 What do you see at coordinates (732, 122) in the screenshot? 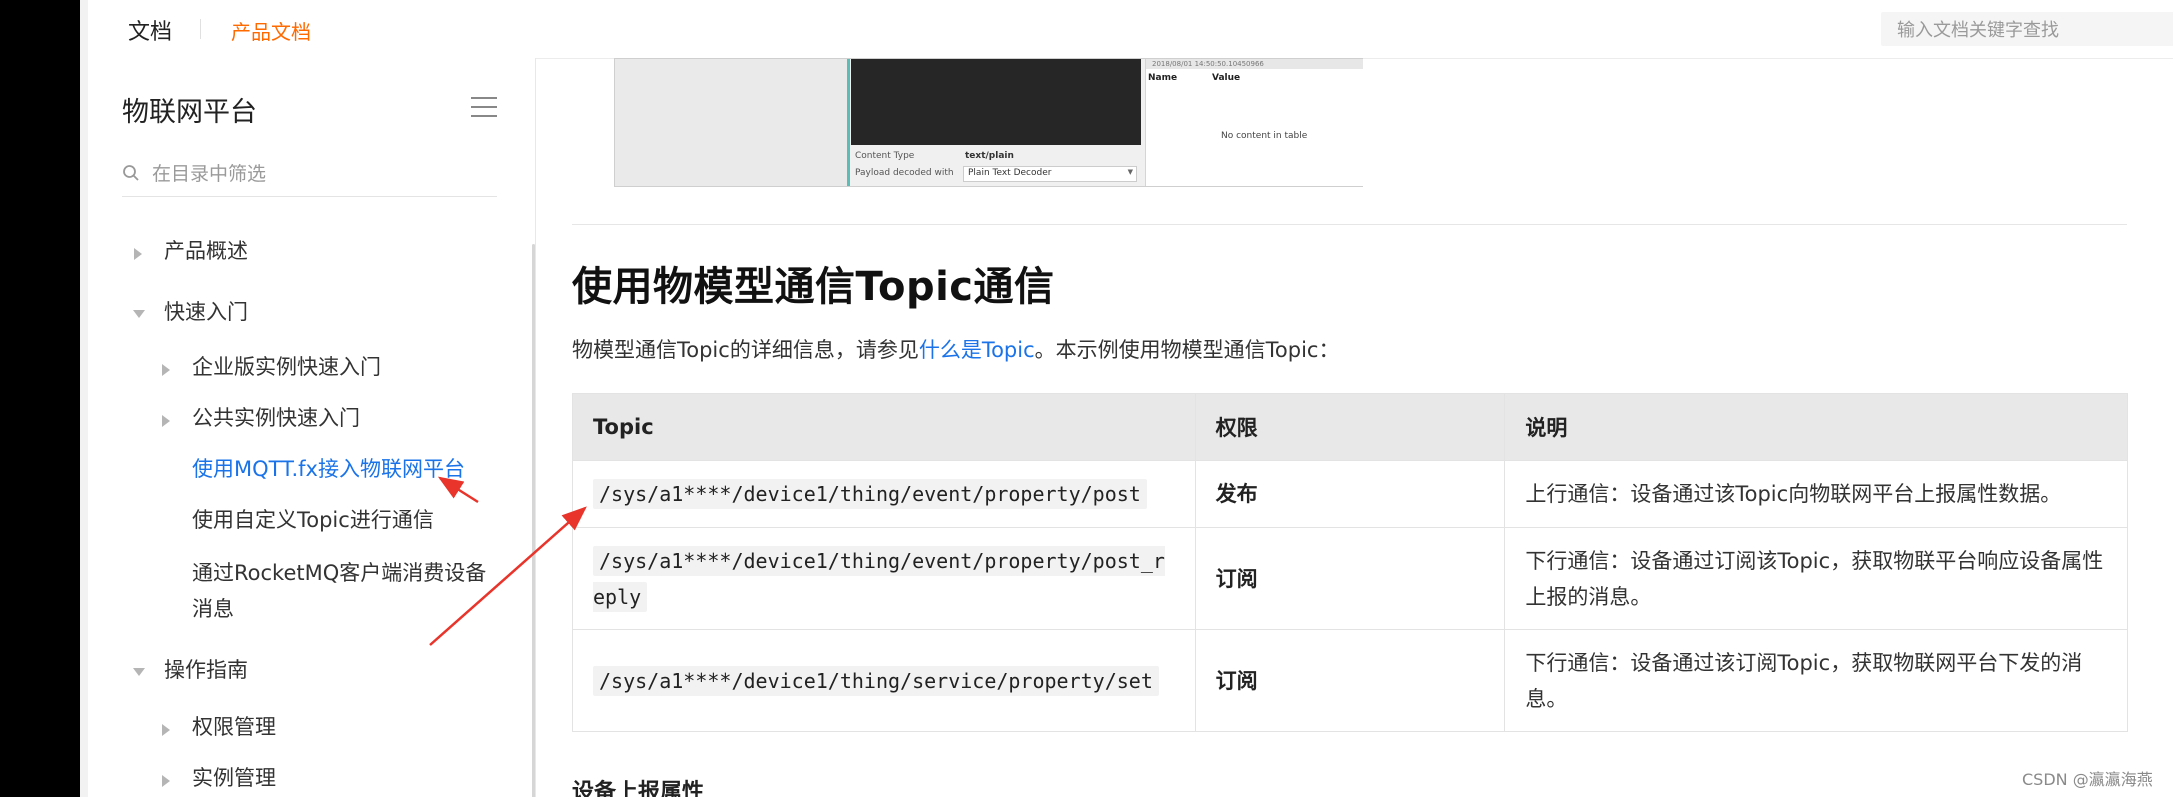
I see `screenshot-left-panel` at bounding box center [732, 122].